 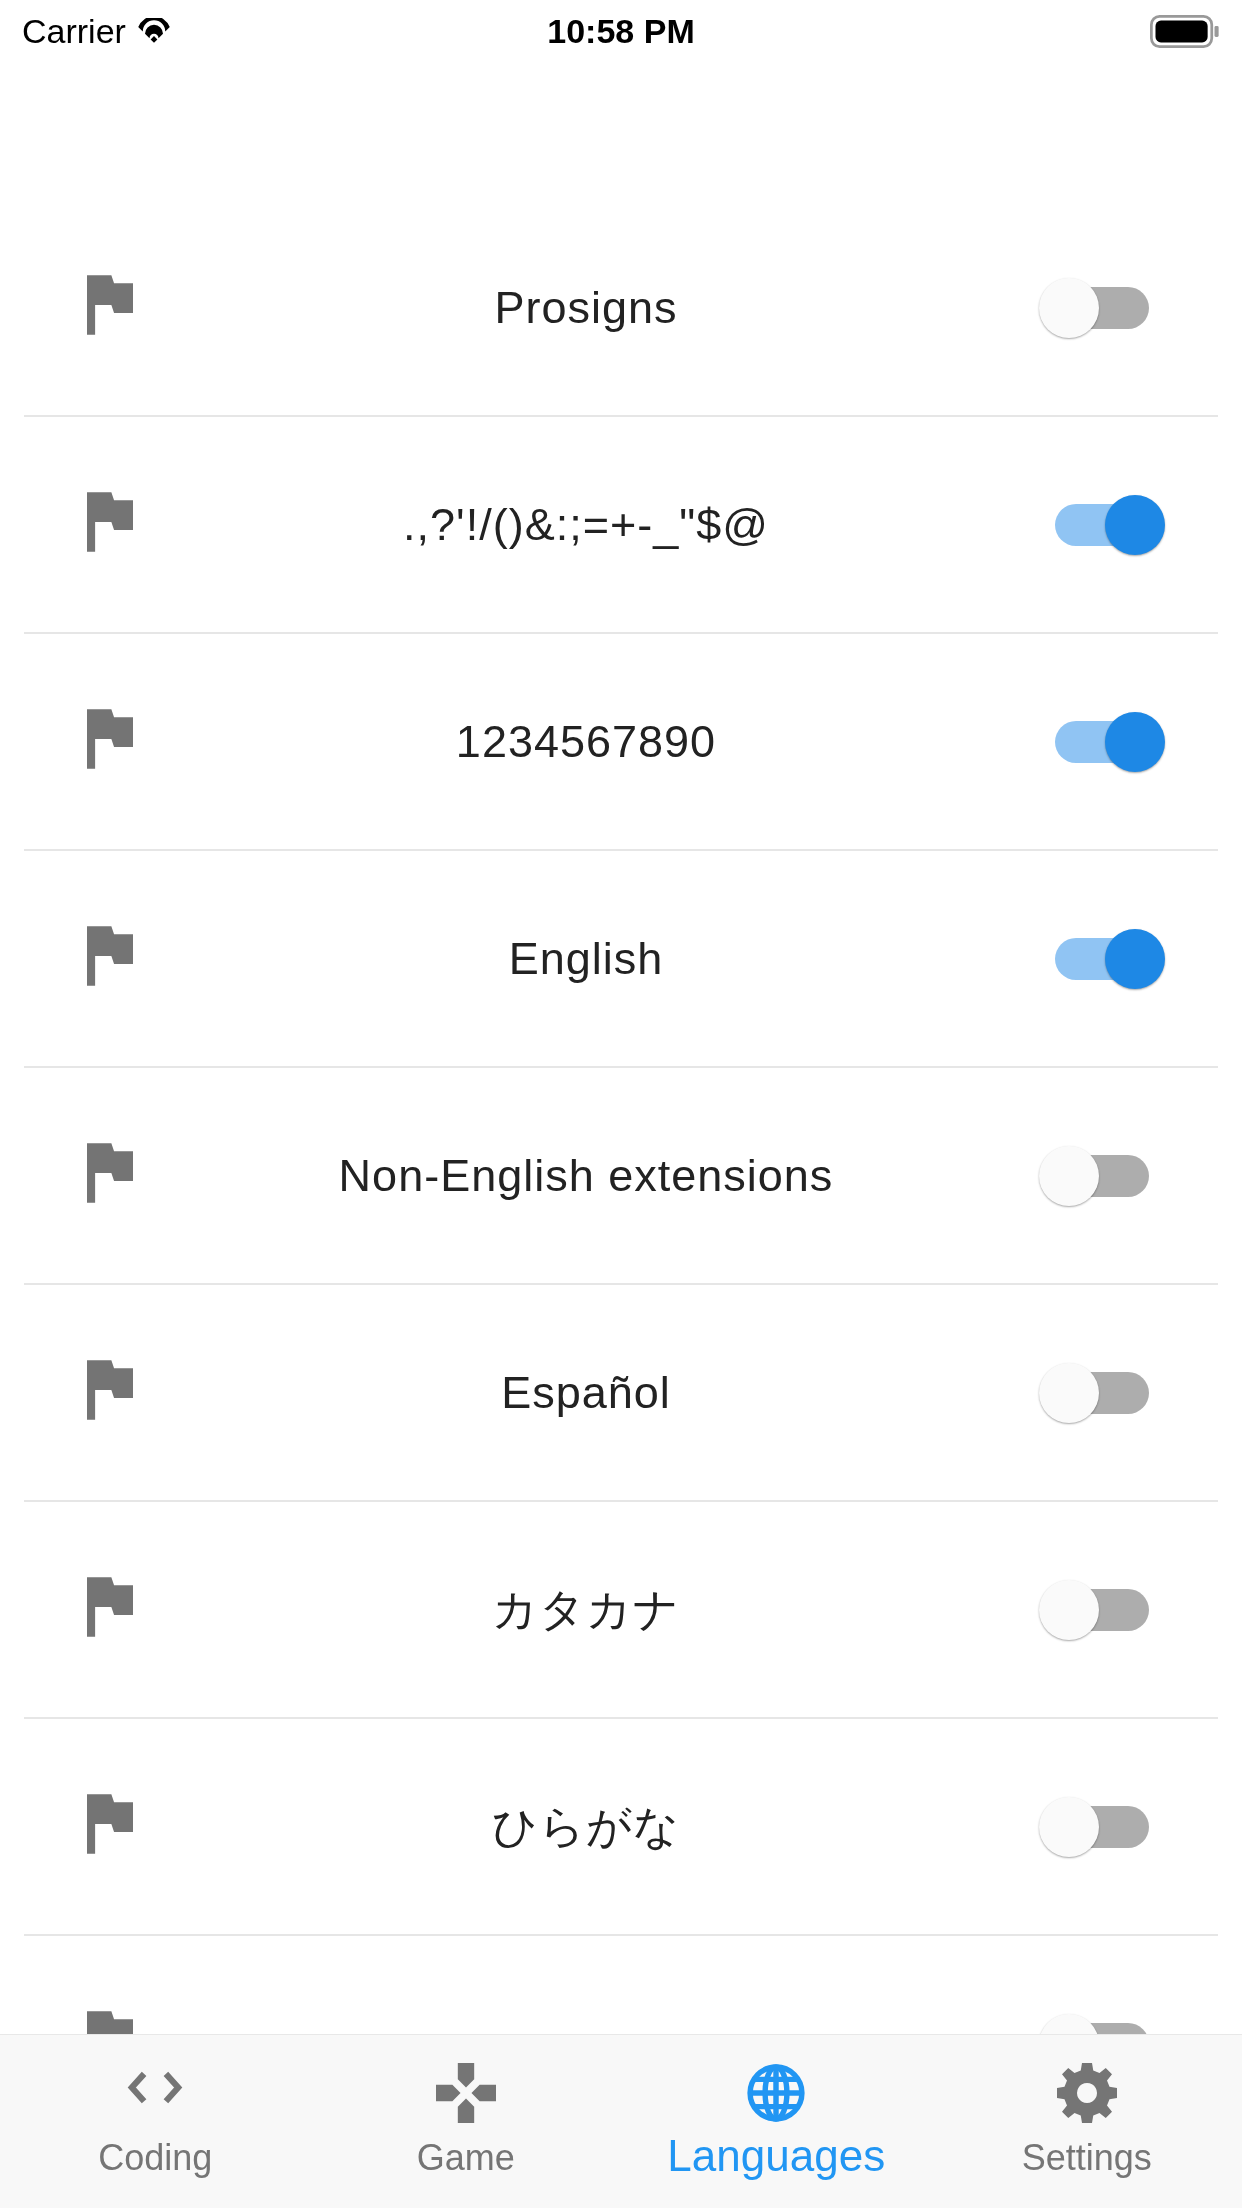 What do you see at coordinates (155, 2121) in the screenshot?
I see `tab: Coding` at bounding box center [155, 2121].